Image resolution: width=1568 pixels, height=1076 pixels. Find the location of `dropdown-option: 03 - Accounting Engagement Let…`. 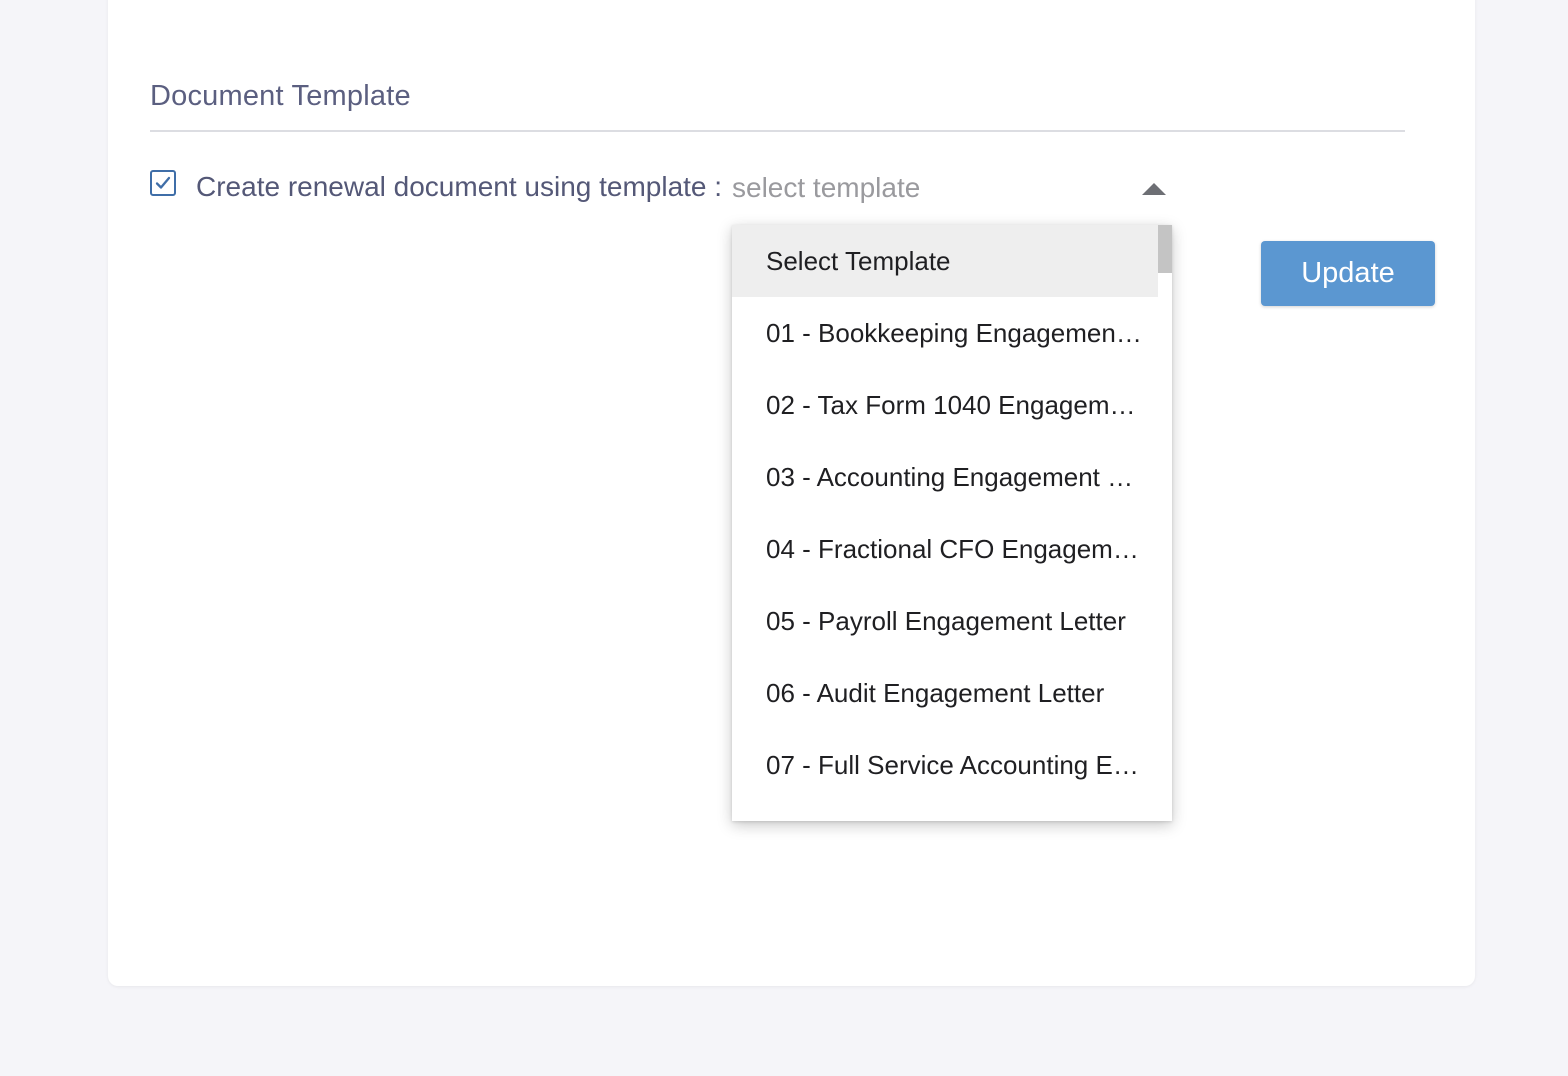

dropdown-option: 03 - Accounting Engagement Let… is located at coordinates (945, 477).